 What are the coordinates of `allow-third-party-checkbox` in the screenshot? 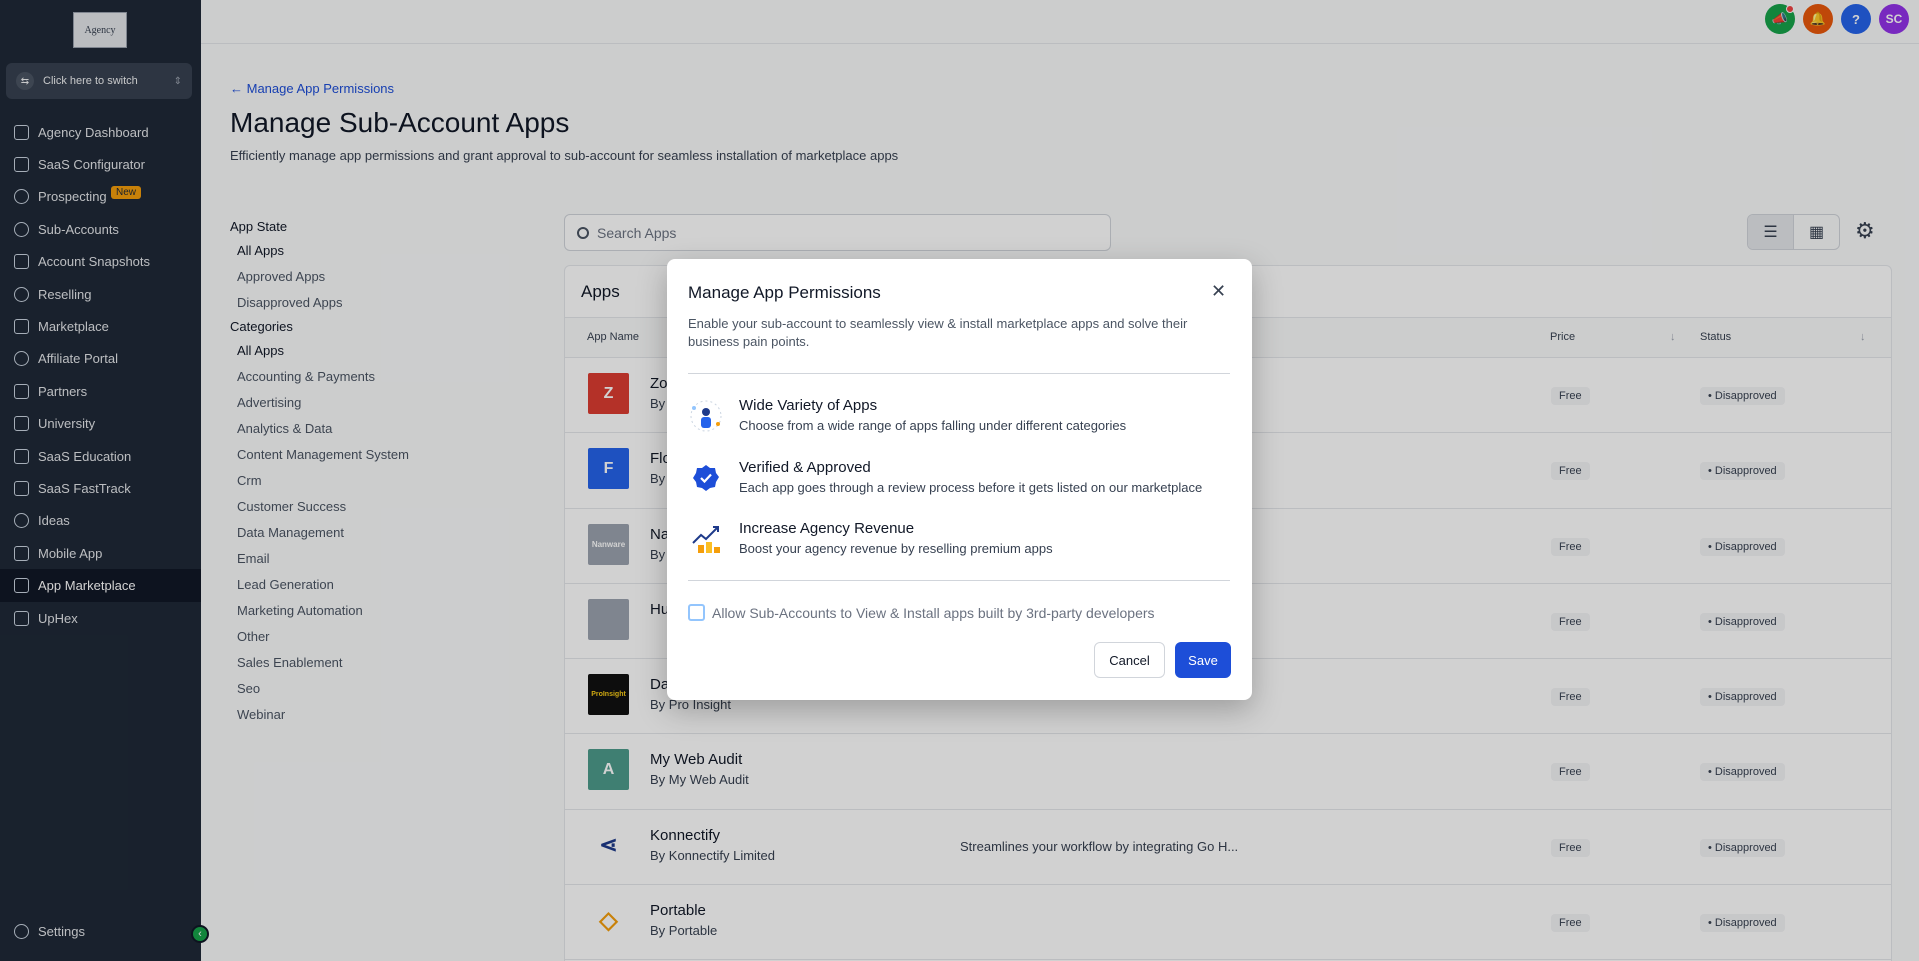 It's located at (696, 612).